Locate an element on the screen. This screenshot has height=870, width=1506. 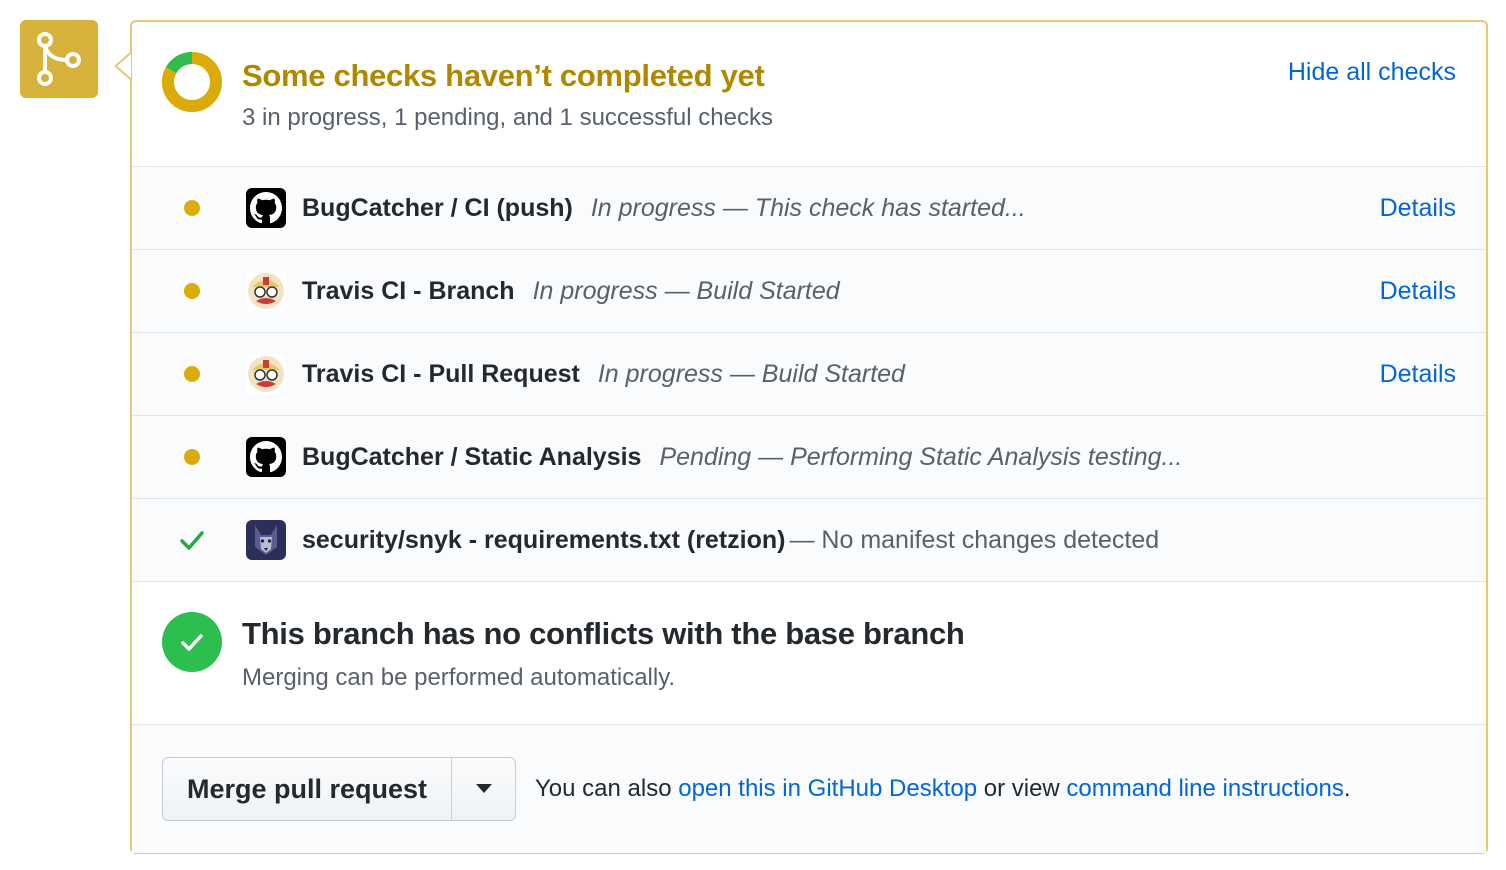
check-name: BugCatcher / CI (push) is located at coordinates (437, 207).